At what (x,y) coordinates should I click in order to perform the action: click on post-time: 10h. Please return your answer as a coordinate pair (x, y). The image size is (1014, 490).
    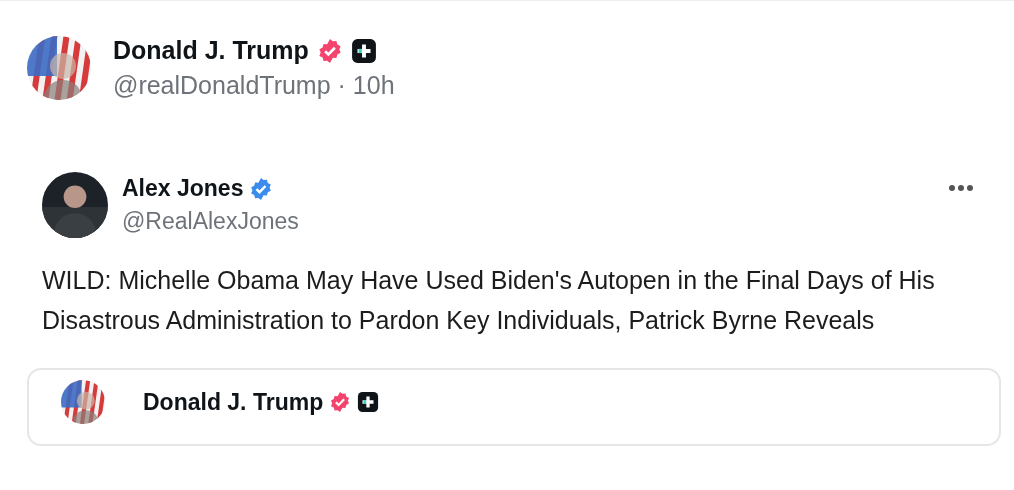
    Looking at the image, I should click on (373, 85).